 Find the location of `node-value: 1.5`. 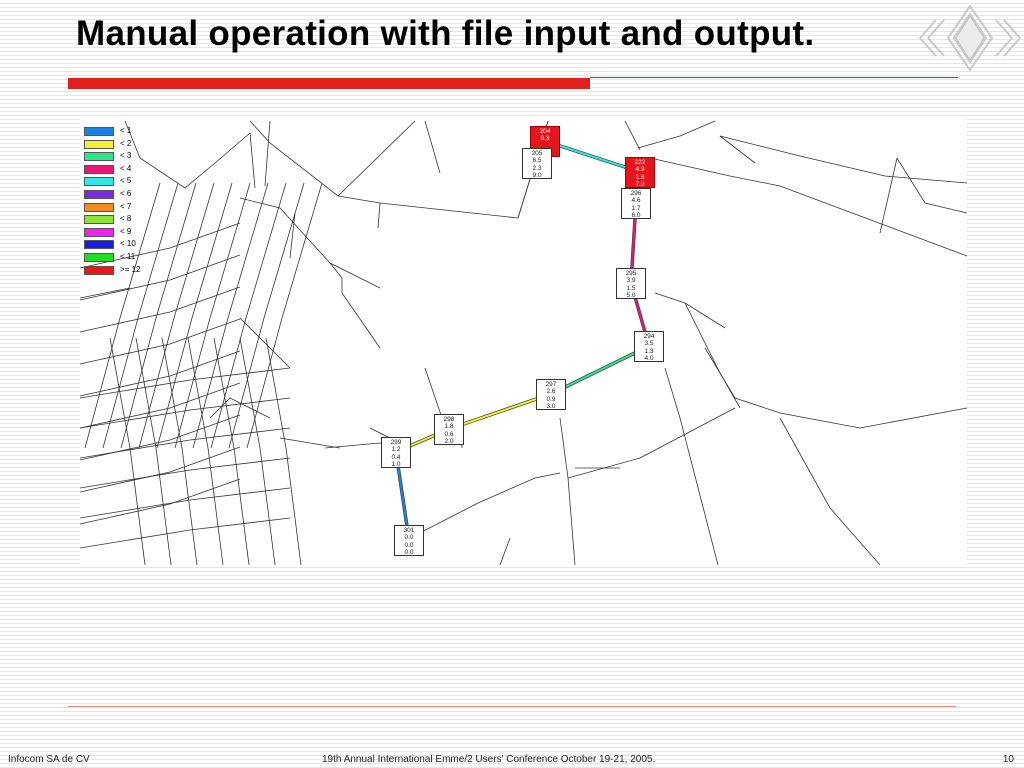

node-value: 1.5 is located at coordinates (631, 288).